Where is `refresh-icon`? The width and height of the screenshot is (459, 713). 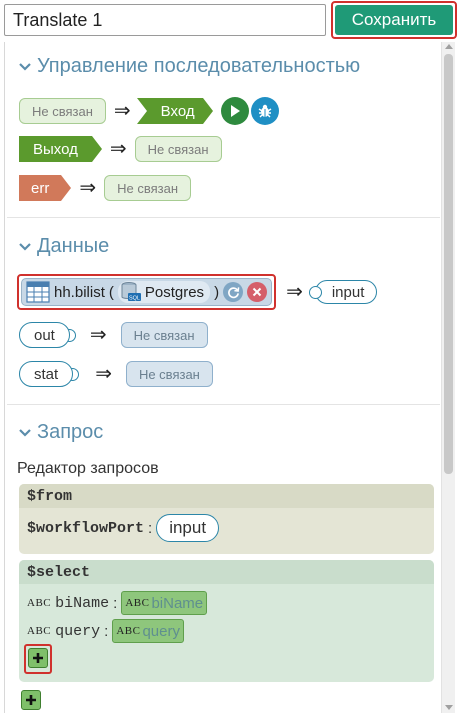 refresh-icon is located at coordinates (233, 292).